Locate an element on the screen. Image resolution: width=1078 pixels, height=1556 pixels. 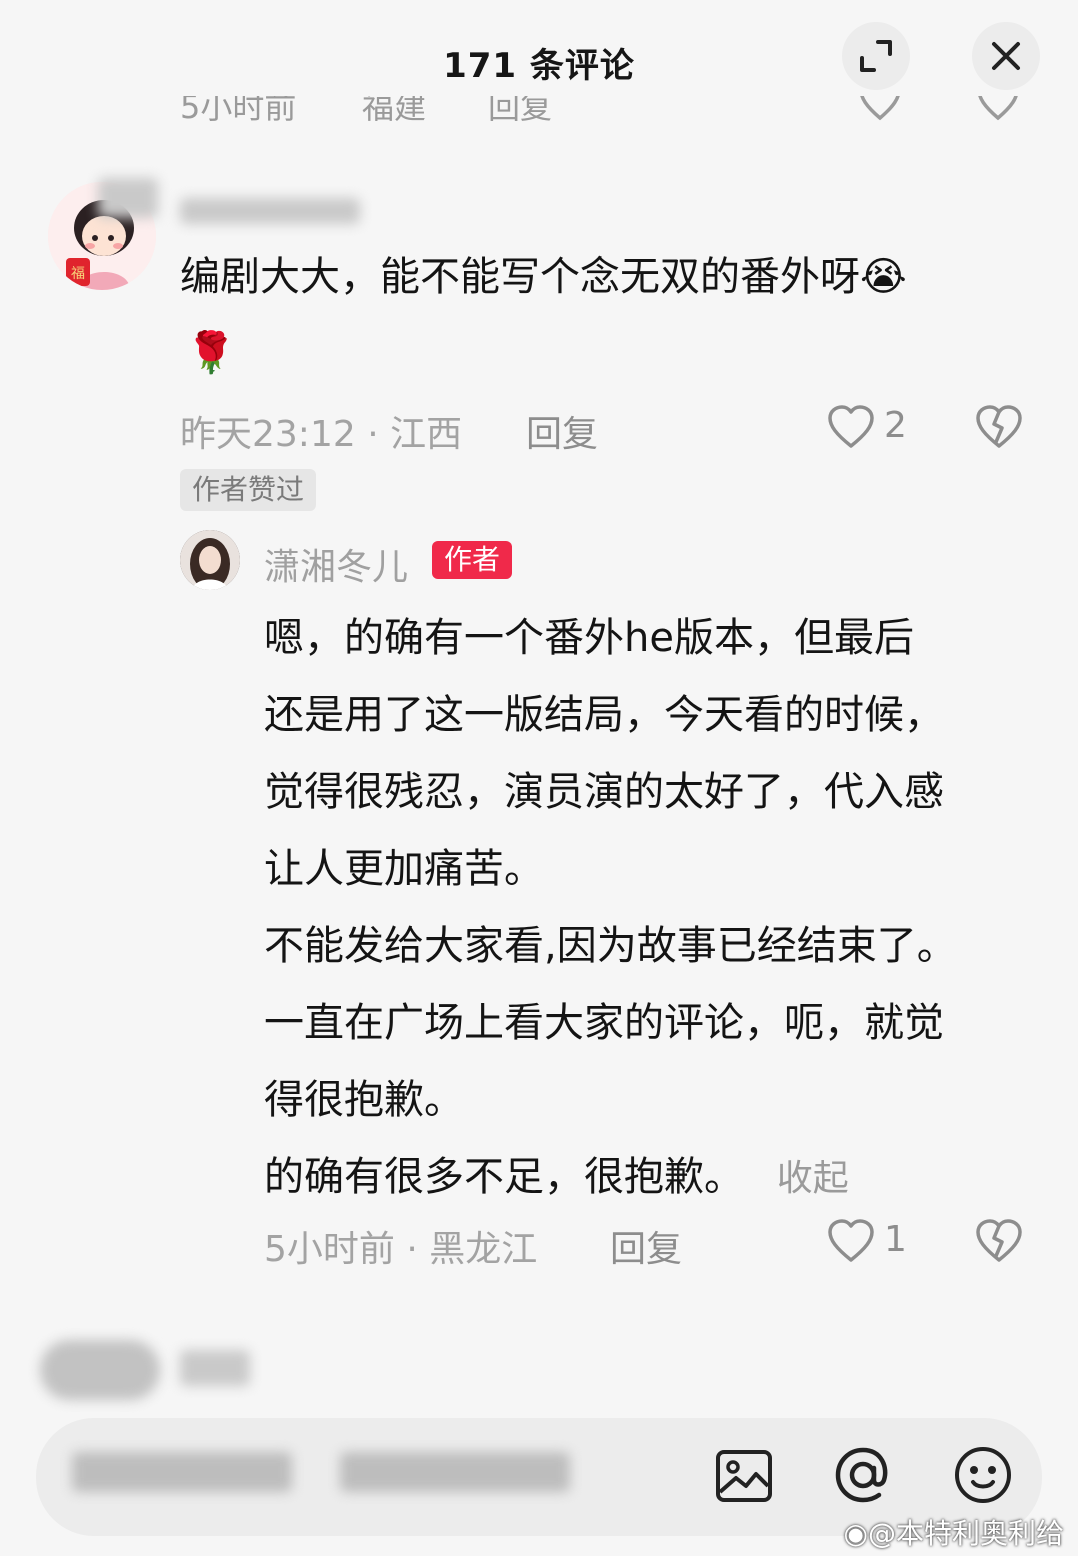
reply-text-line: 觉得很残忍，演员演的太好了，代入感 is located at coordinates (604, 792).